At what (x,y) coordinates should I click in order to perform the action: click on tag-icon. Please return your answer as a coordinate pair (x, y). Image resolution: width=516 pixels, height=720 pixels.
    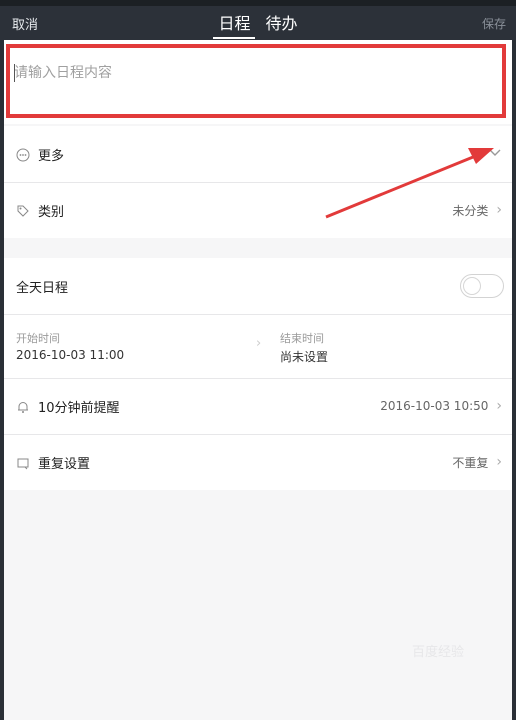
    Looking at the image, I should click on (23, 210).